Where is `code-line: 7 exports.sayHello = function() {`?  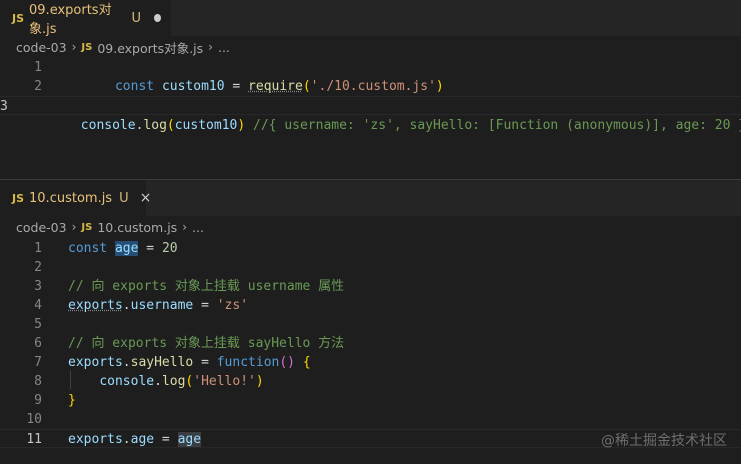
code-line: 7 exports.sayHello = function() { is located at coordinates (370, 362).